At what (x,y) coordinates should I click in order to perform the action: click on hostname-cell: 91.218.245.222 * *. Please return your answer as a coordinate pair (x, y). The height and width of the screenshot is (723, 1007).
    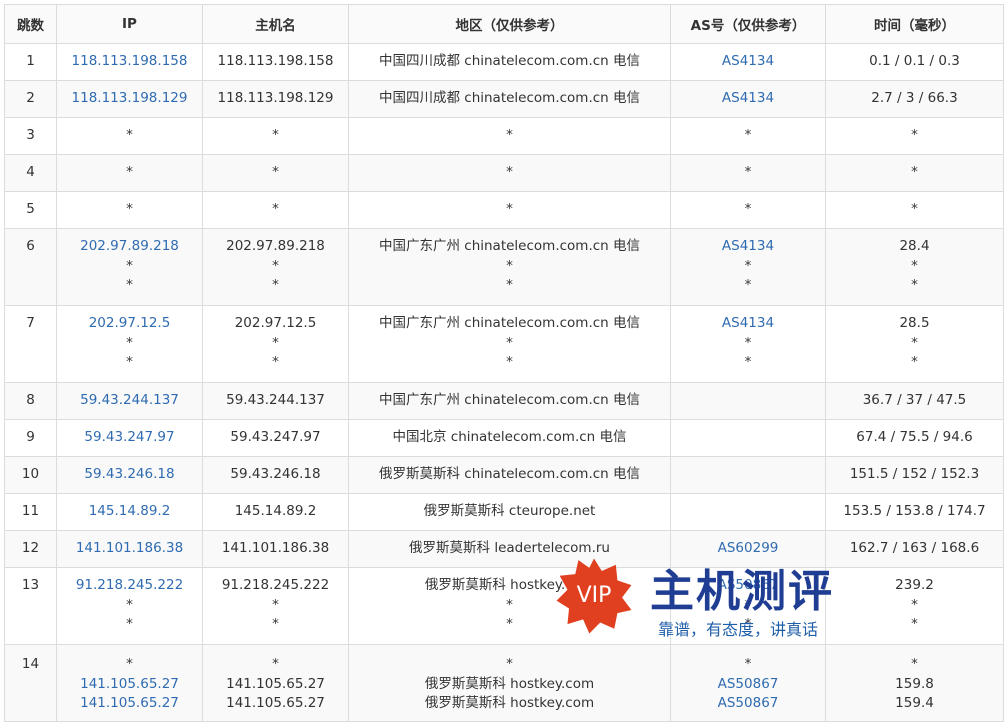
    Looking at the image, I should click on (275, 606).